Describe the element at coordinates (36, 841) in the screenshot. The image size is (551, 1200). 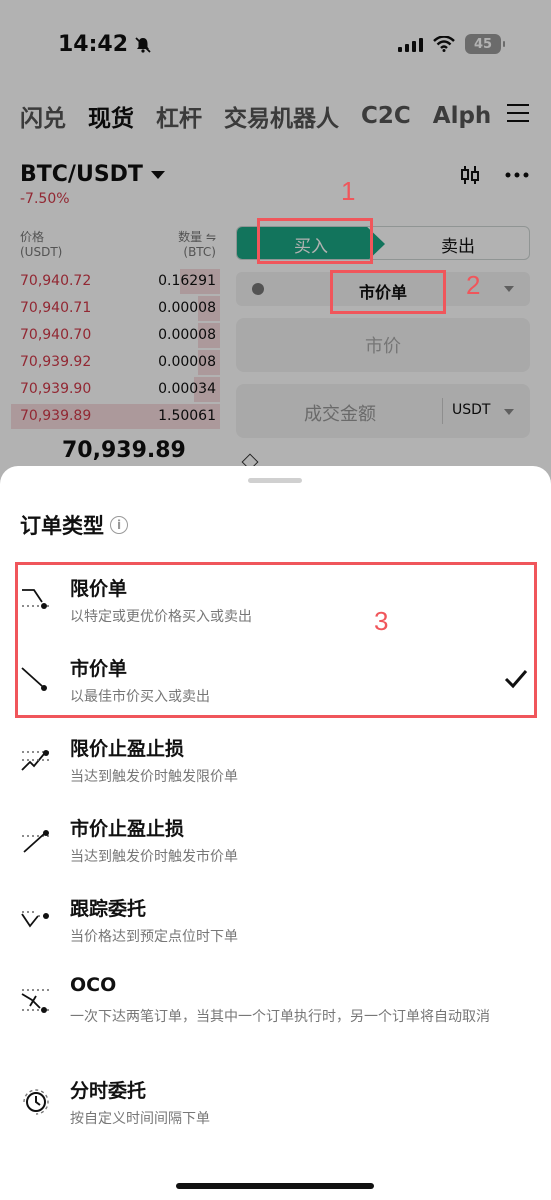
I see `market-tp-sl-icon` at that location.